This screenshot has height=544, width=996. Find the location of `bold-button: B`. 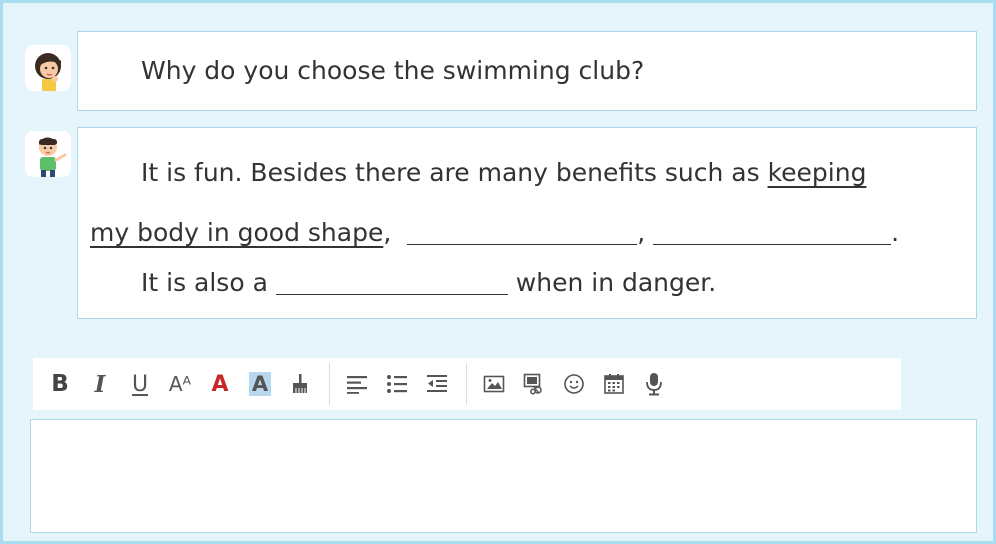

bold-button: B is located at coordinates (60, 384).